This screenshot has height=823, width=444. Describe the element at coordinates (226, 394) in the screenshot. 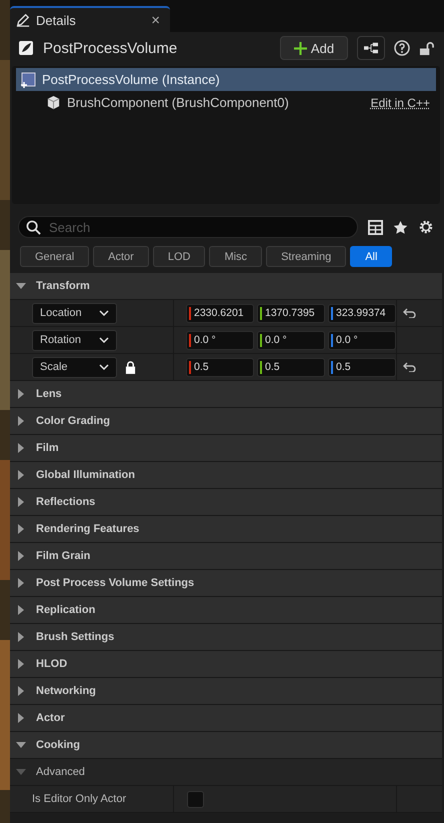

I see `section-header: Lens` at that location.